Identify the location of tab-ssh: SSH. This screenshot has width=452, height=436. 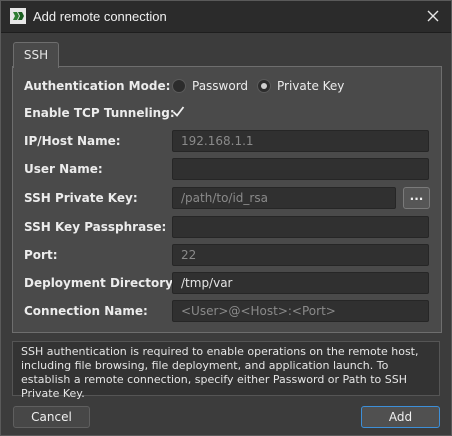
(36, 55).